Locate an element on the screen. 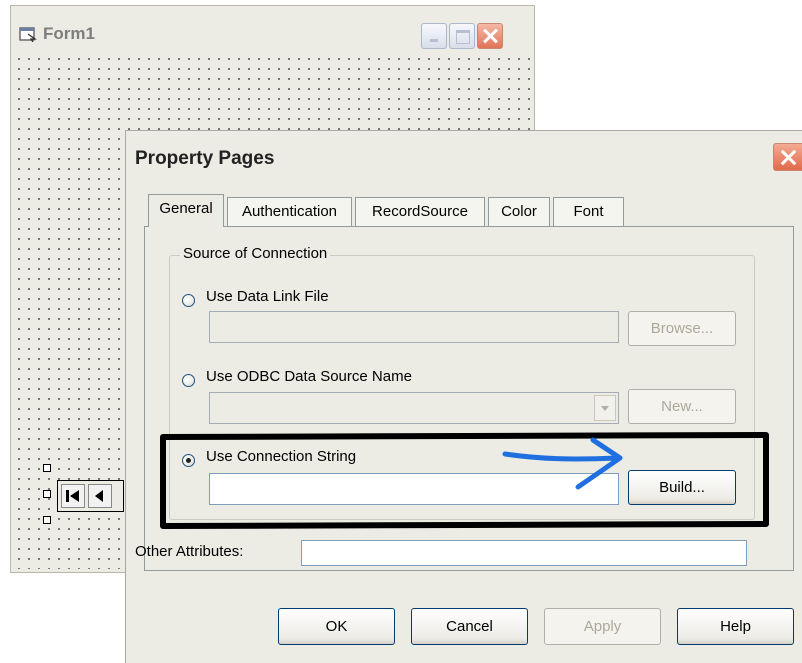  odbc-dsn-radio is located at coordinates (188, 380).